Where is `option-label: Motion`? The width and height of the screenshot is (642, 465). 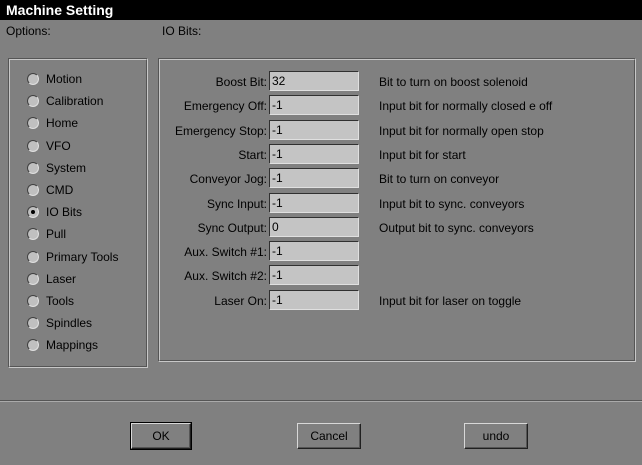
option-label: Motion is located at coordinates (64, 79).